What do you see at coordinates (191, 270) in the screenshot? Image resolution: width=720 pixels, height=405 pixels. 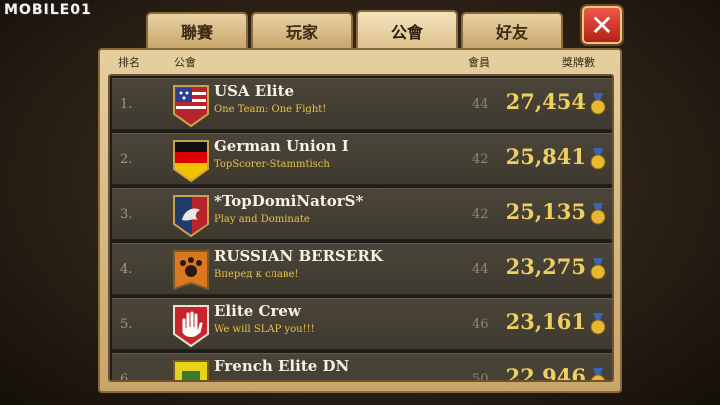 I see `paw-icon` at bounding box center [191, 270].